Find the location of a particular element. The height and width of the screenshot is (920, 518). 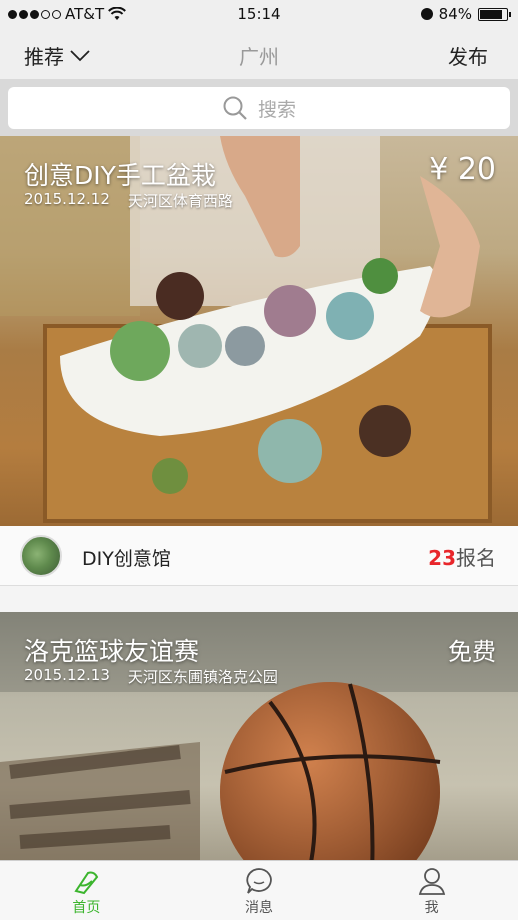

tab-label: 首页 is located at coordinates (86, 908).